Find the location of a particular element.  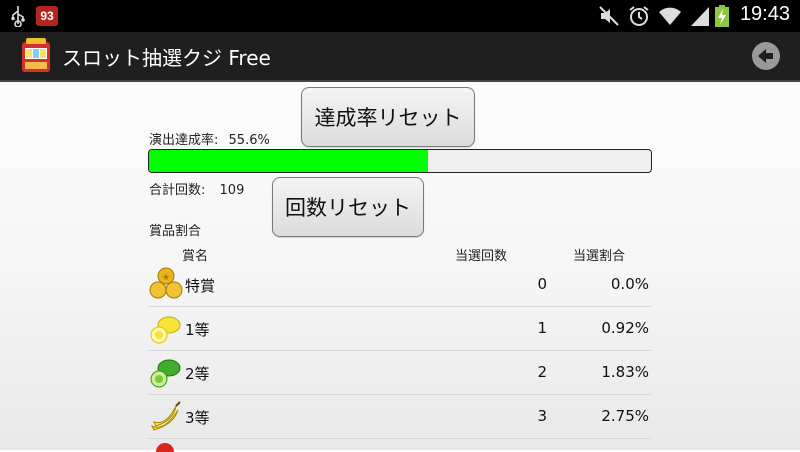

battery-charging-icon is located at coordinates (722, 16).